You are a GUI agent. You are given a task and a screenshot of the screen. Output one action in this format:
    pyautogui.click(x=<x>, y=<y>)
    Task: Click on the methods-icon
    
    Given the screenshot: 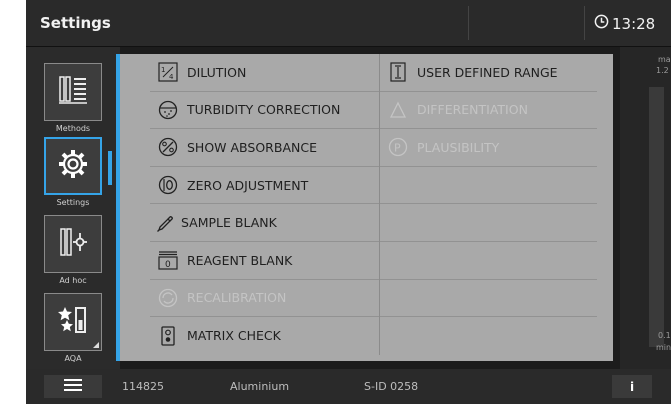 What is the action you would take?
    pyautogui.click(x=73, y=92)
    